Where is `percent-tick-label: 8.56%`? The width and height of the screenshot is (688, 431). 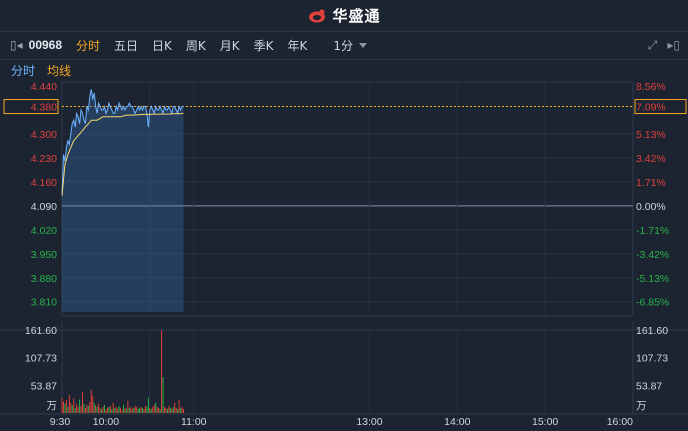 percent-tick-label: 8.56% is located at coordinates (651, 87).